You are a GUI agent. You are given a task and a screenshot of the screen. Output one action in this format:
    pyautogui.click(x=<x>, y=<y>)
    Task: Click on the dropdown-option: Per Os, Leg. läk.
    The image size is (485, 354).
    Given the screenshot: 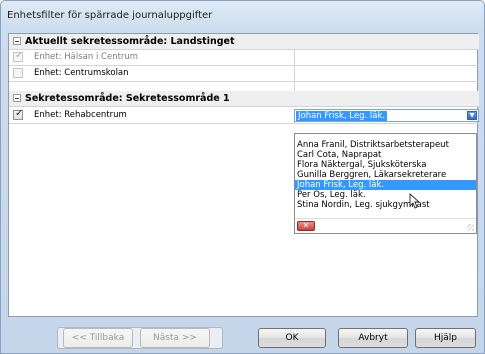 What is the action you would take?
    pyautogui.click(x=385, y=195)
    